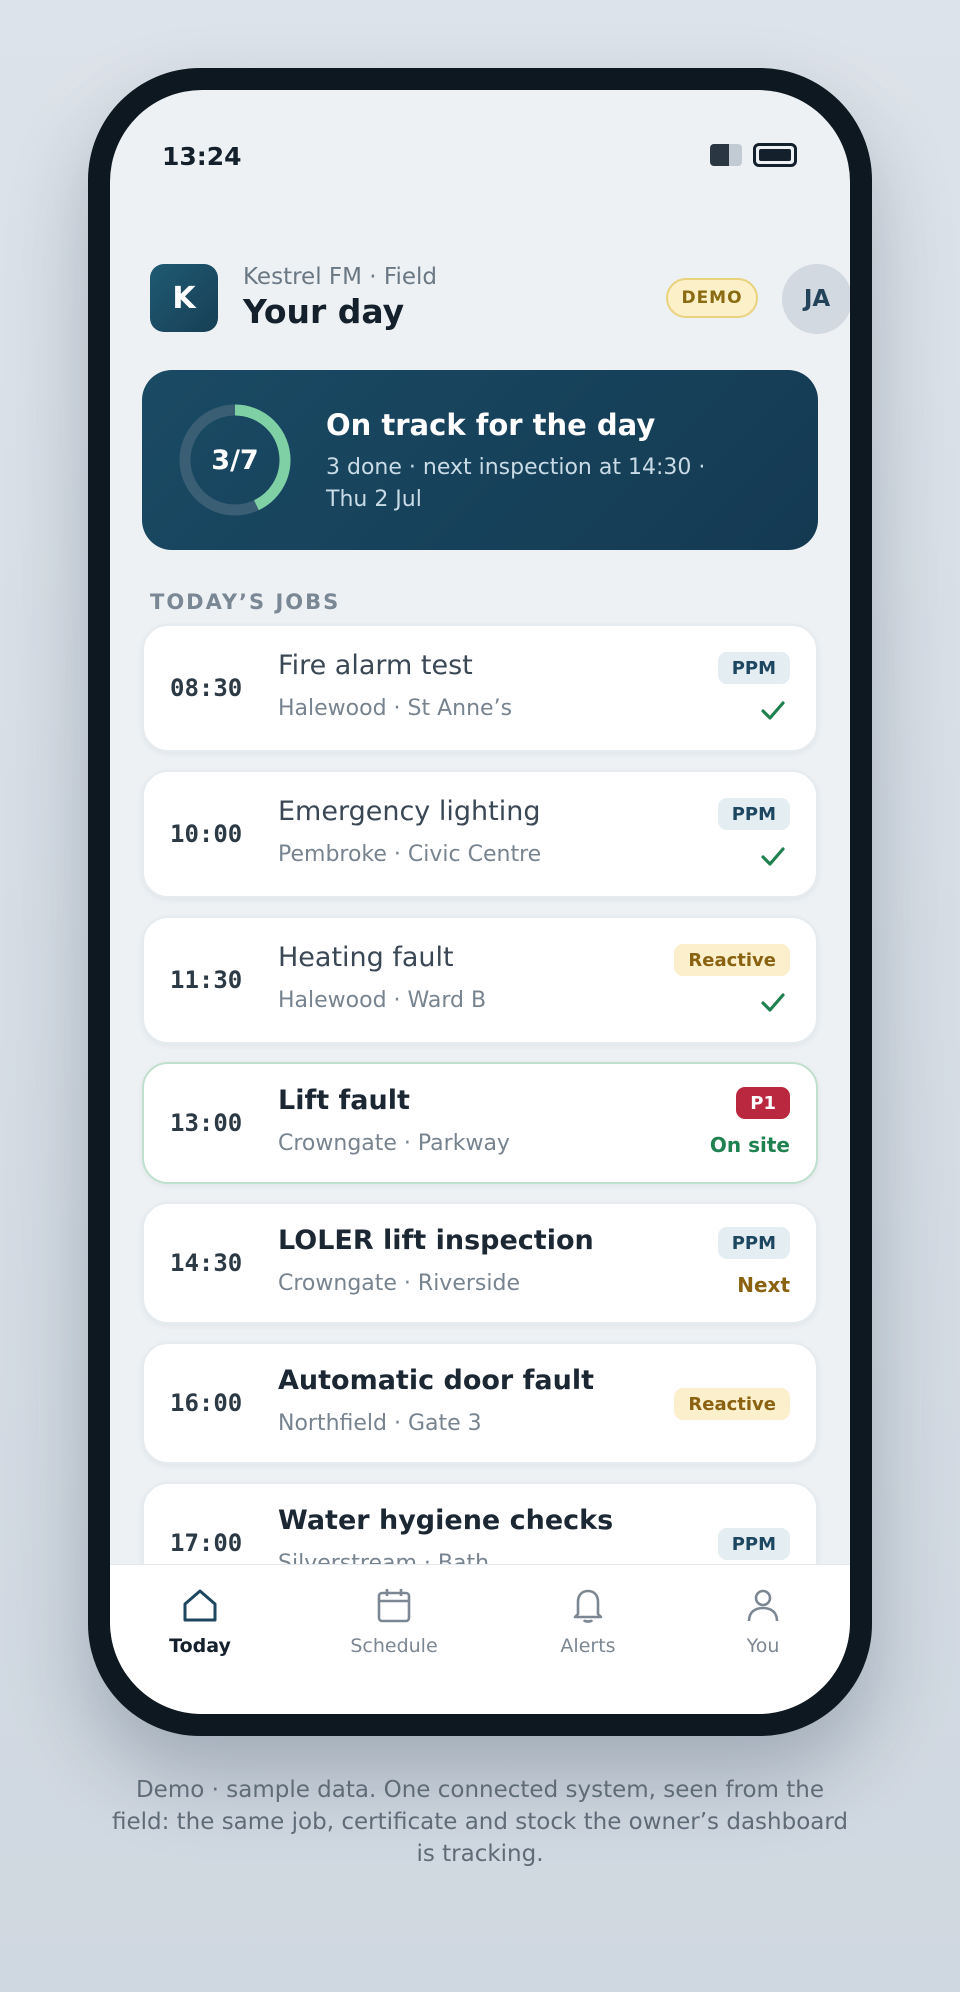  Describe the element at coordinates (235, 460) in the screenshot. I see `progress-label: 3/7` at that location.